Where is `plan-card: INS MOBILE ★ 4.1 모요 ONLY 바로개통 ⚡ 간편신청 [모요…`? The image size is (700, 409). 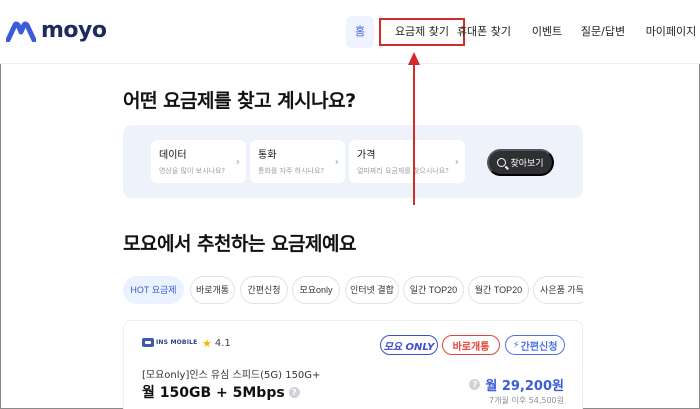 plan-card: INS MOBILE ★ 4.1 모요 ONLY 바로개통 ⚡ 간편신청 [모요… is located at coordinates (353, 364).